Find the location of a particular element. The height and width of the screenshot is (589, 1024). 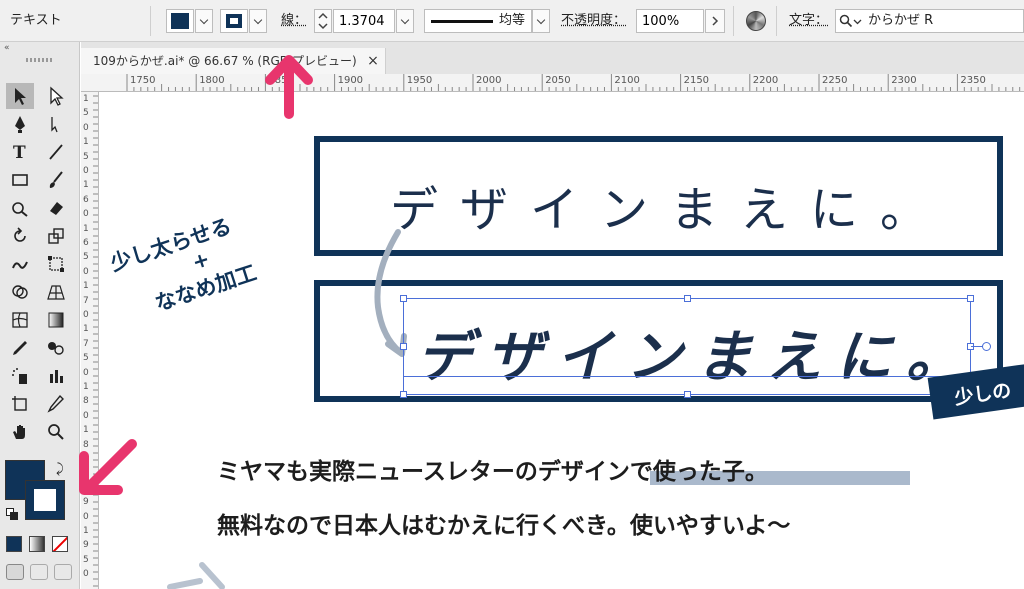

perspective-grid-tool is located at coordinates (56, 292).